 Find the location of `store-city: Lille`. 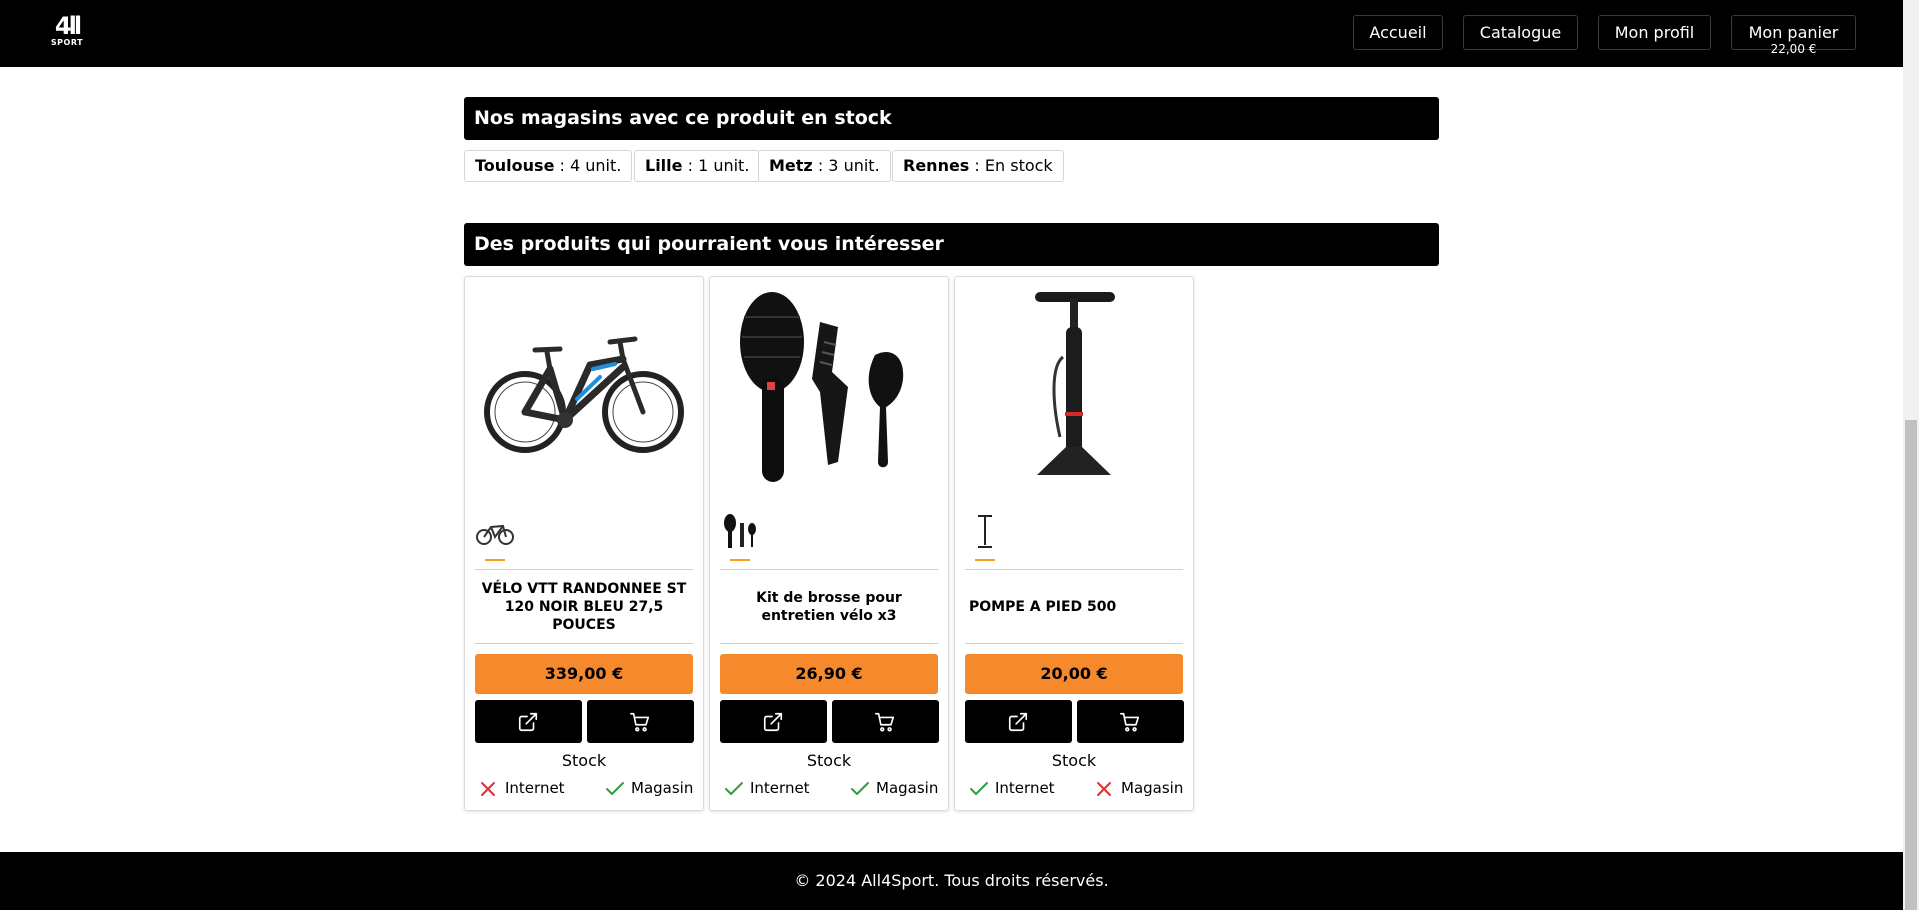

store-city: Lille is located at coordinates (664, 165).